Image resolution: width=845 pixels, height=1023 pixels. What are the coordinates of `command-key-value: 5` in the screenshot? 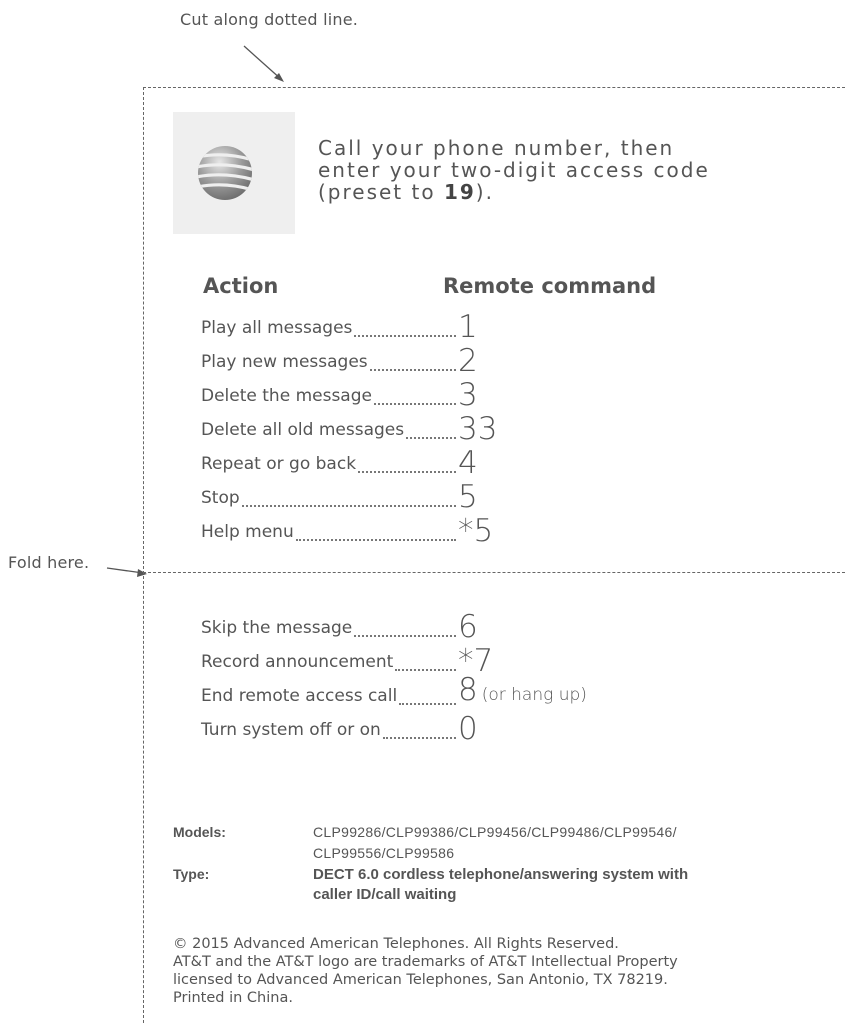 It's located at (468, 497).